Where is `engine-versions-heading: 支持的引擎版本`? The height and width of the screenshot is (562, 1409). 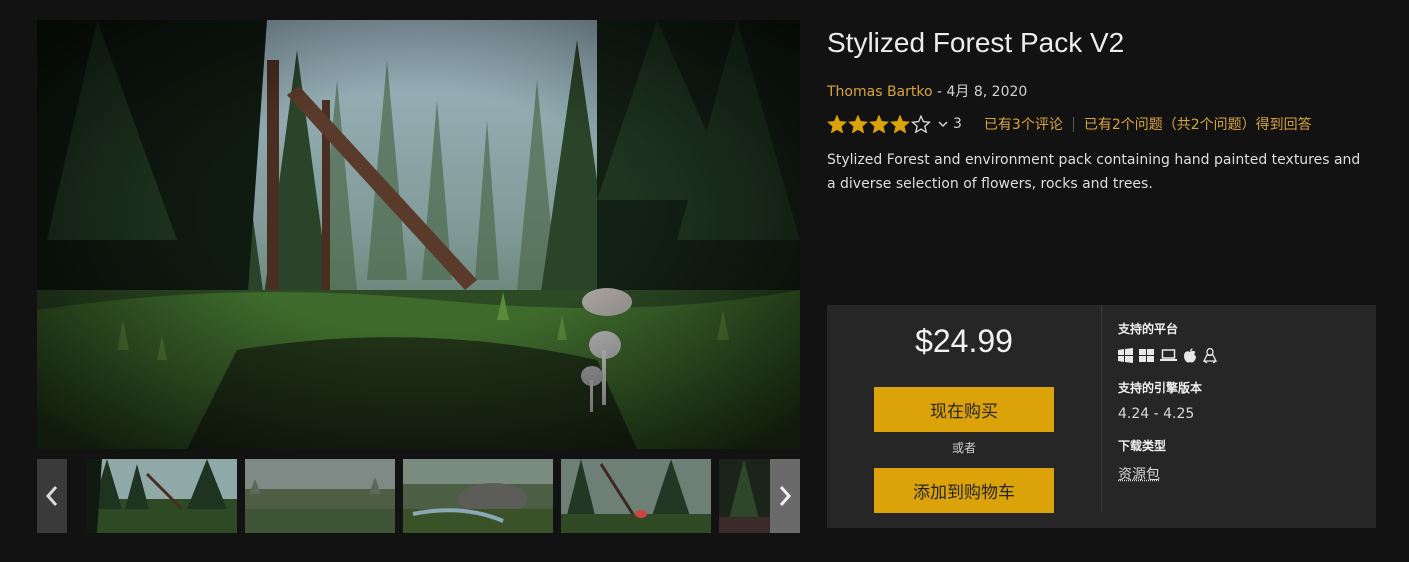
engine-versions-heading: 支持的引擎版本 is located at coordinates (1160, 388).